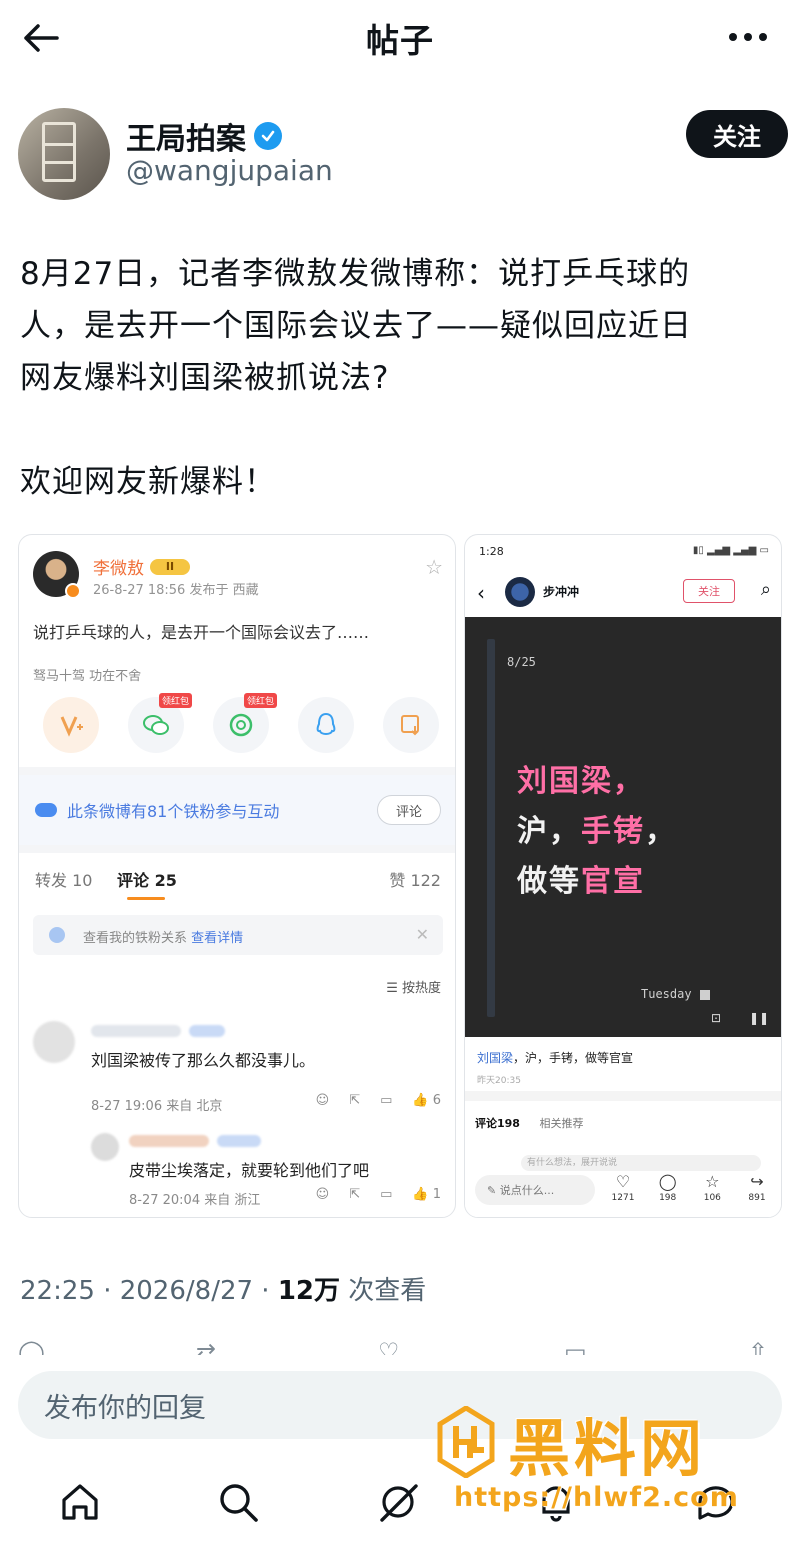 The height and width of the screenshot is (1546, 800). I want to click on top-bar: 帖子, so click(400, 38).